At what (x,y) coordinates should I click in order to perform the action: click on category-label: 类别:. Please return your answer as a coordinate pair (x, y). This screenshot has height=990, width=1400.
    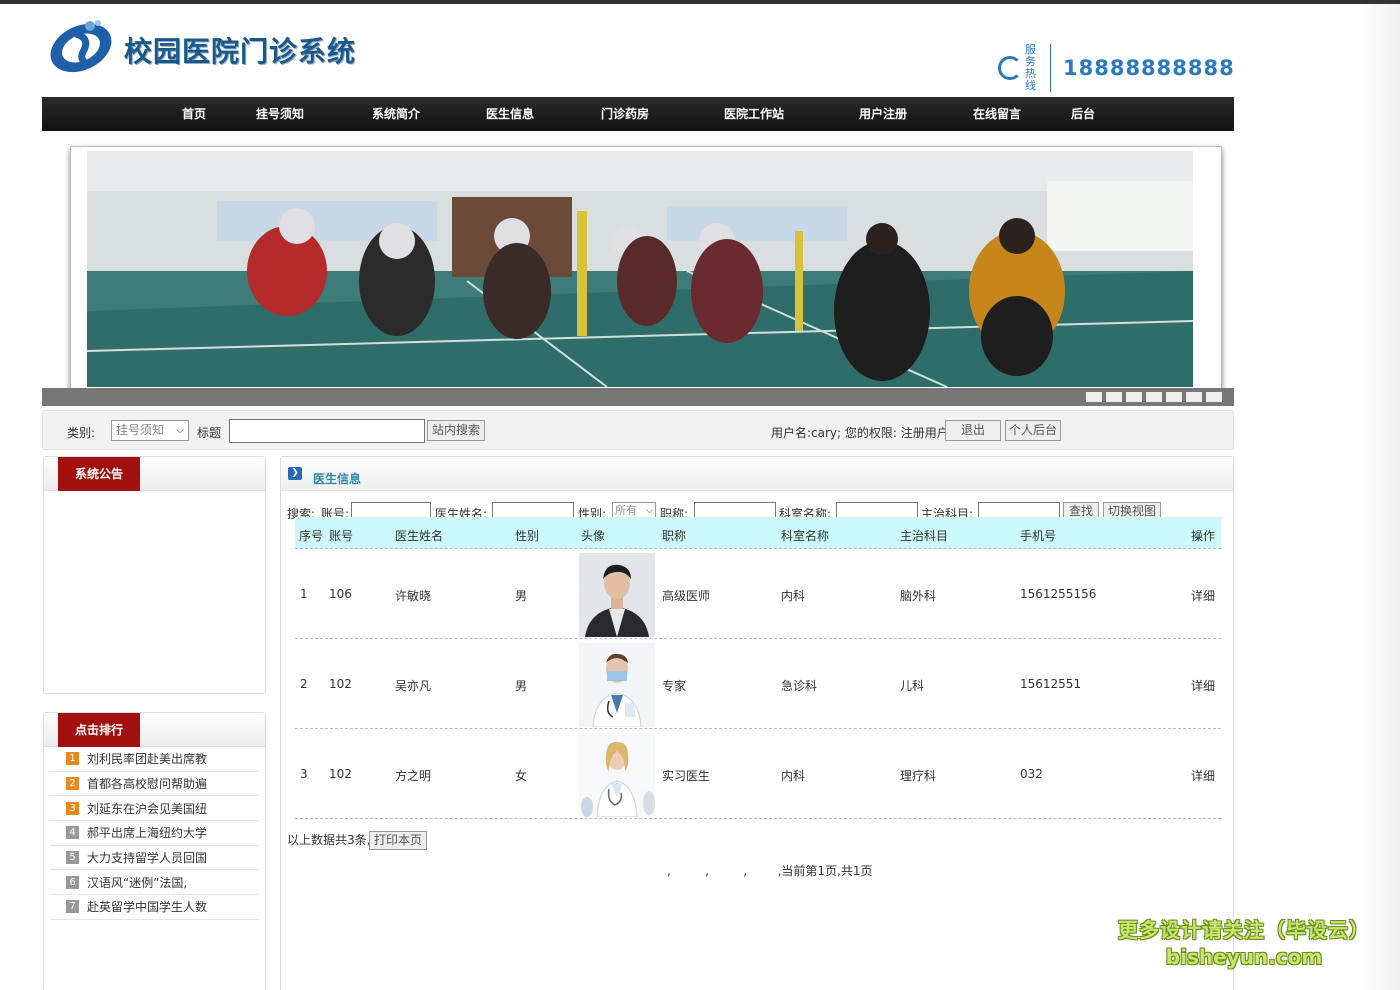
    Looking at the image, I should click on (81, 433).